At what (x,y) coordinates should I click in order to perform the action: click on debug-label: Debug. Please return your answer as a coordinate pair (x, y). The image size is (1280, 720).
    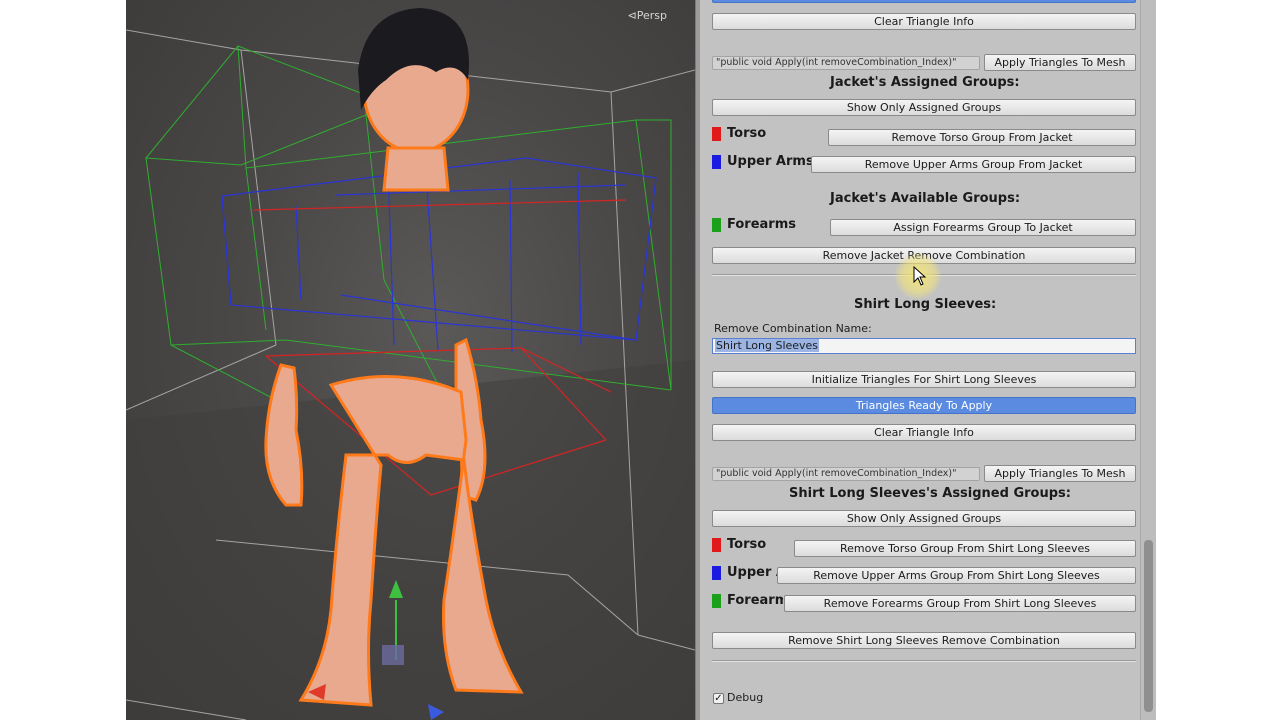
    Looking at the image, I should click on (745, 697).